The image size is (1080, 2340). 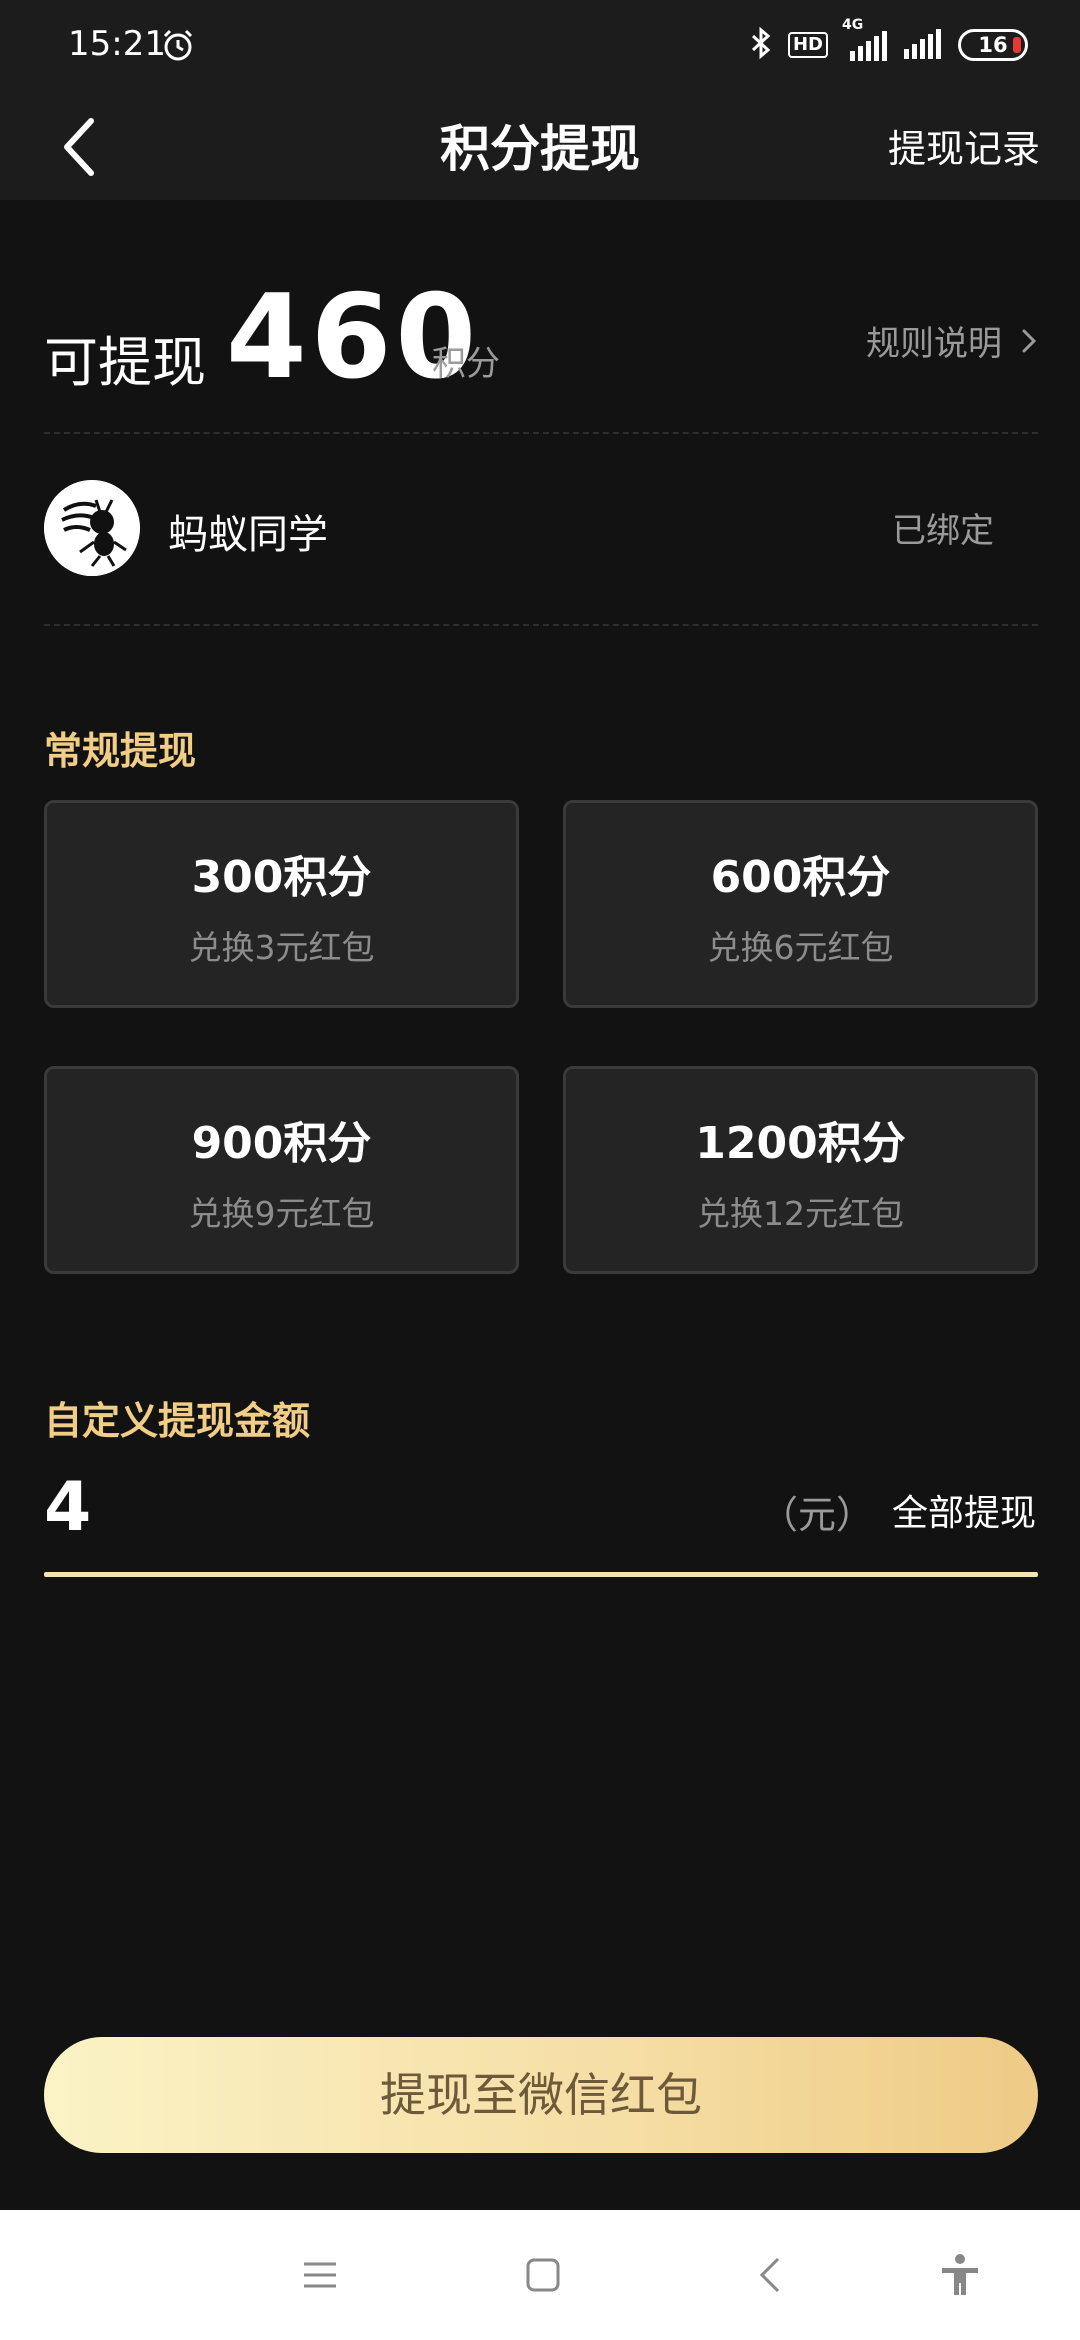 I want to click on signal-icon, so click(x=923, y=45).